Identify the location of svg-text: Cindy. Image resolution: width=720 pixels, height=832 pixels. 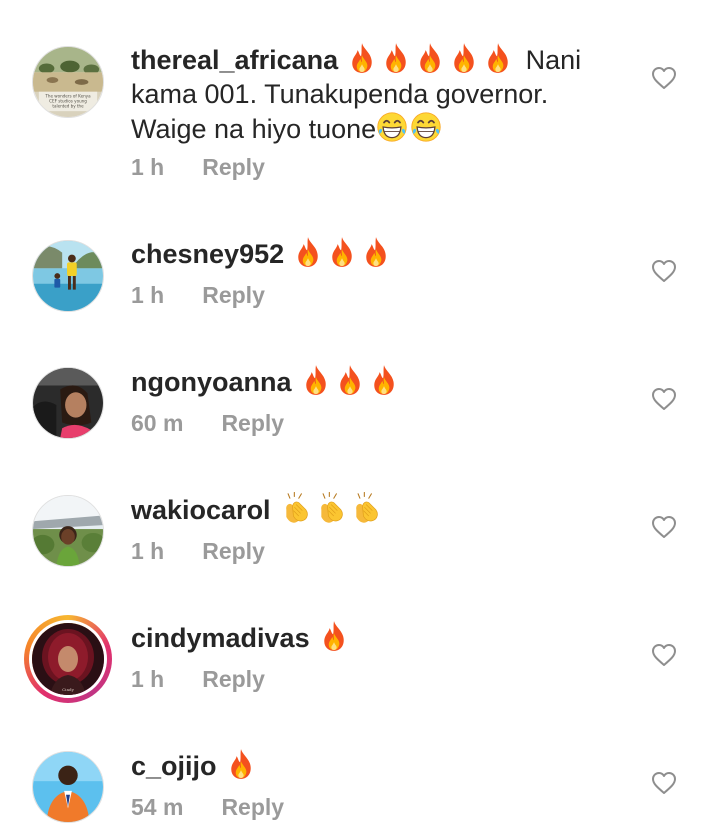
(68, 689).